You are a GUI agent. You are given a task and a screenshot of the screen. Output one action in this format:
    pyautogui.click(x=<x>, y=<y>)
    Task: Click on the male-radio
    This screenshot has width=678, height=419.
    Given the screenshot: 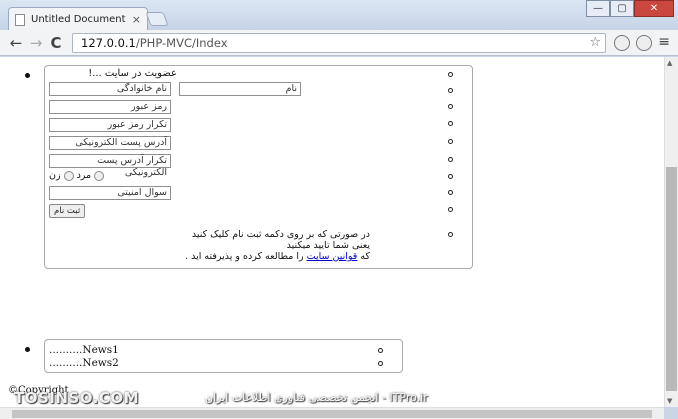 What is the action you would take?
    pyautogui.click(x=99, y=175)
    